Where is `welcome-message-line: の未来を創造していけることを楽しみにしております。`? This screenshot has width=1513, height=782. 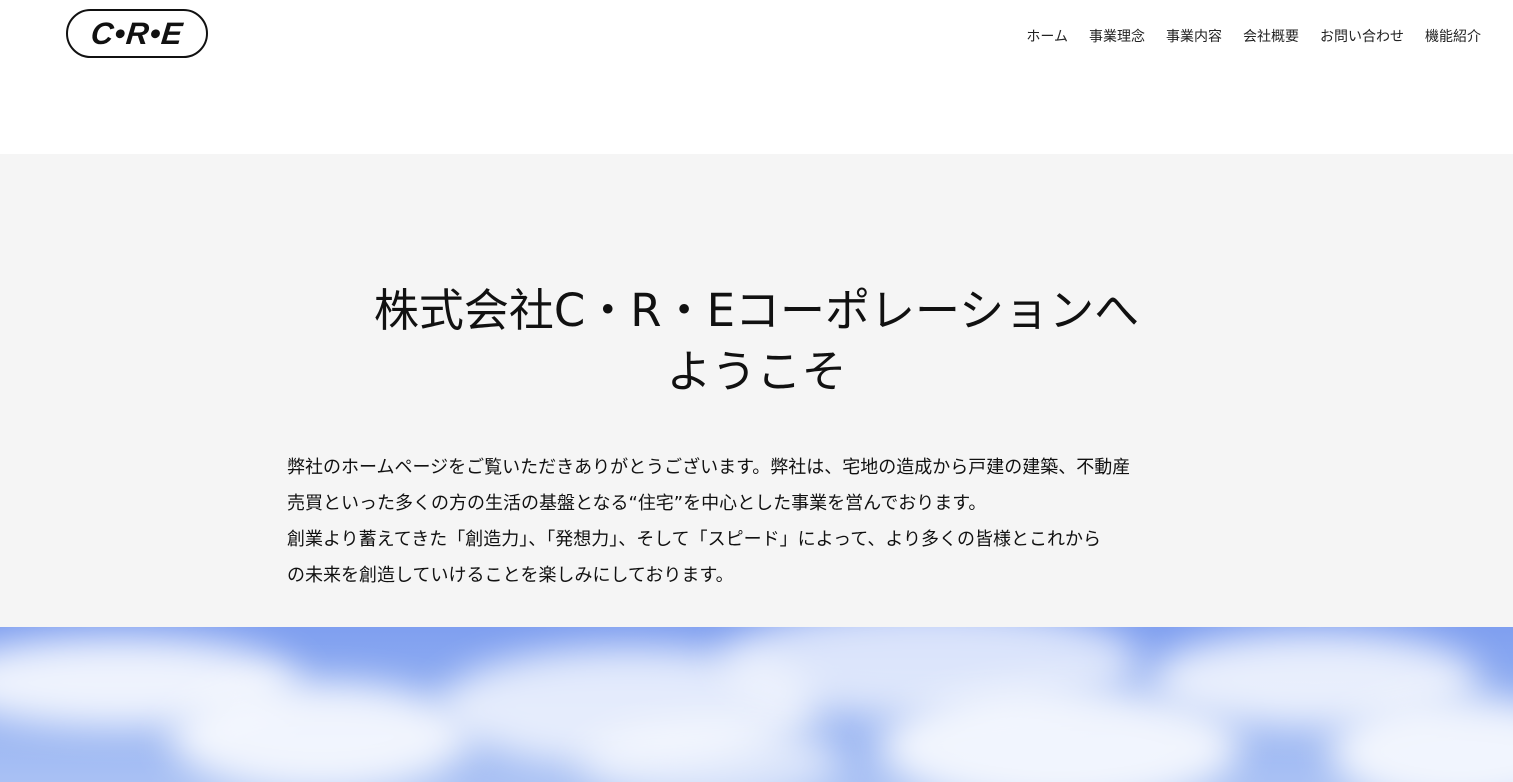
welcome-message-line: の未来を創造していけることを楽しみにしております。 is located at coordinates (510, 575).